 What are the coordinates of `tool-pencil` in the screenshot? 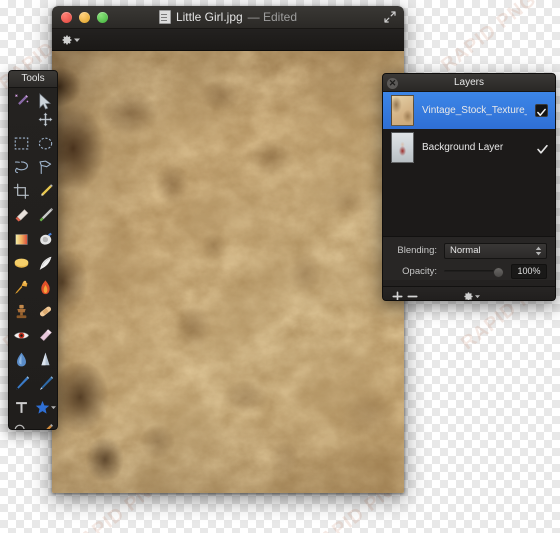 It's located at (45, 191).